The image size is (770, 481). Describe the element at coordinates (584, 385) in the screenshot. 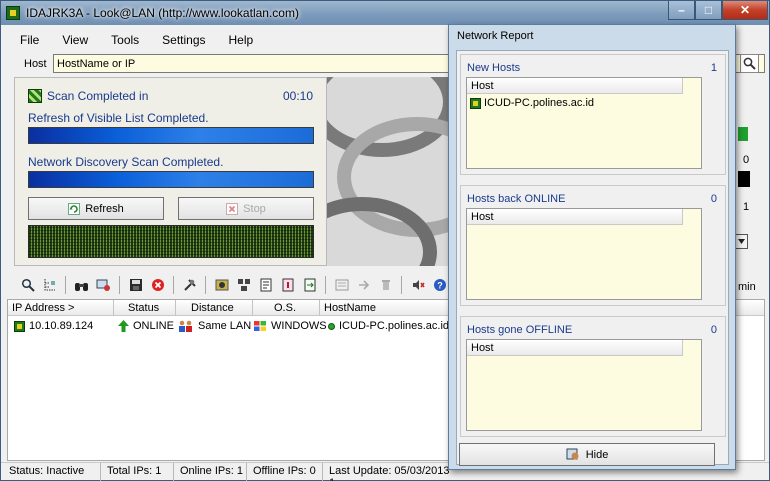

I see `hosts-gone-offline-list: Host` at that location.